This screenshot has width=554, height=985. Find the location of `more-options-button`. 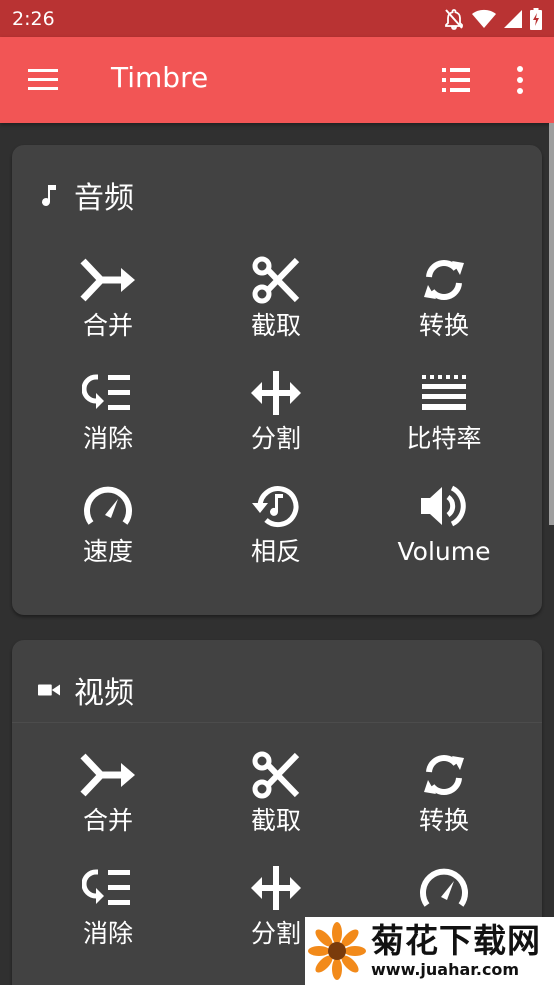

more-options-button is located at coordinates (520, 80).